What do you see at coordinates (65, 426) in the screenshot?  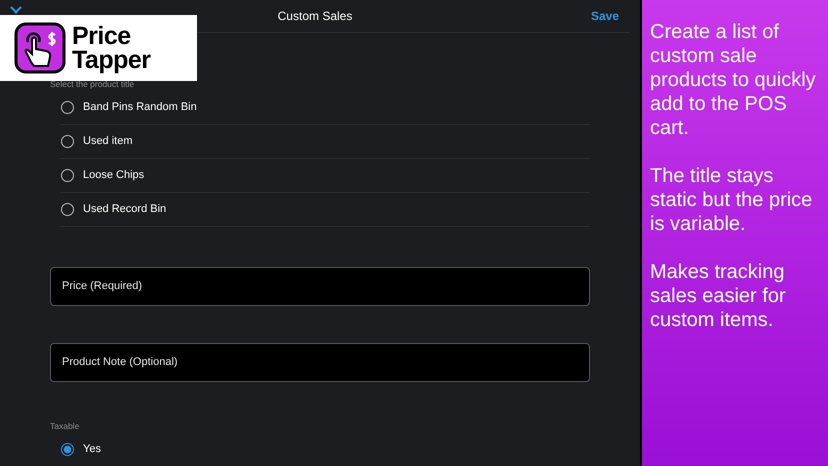 I see `section-label: Taxable` at bounding box center [65, 426].